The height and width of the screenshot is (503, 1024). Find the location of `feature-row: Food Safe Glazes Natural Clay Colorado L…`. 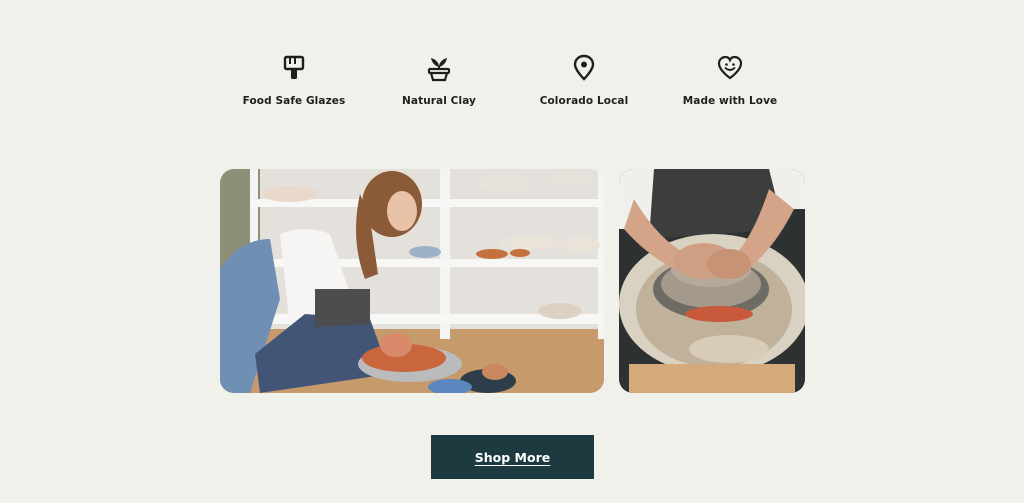

feature-row: Food Safe Glazes Natural Clay Colorado L… is located at coordinates (512, 84).